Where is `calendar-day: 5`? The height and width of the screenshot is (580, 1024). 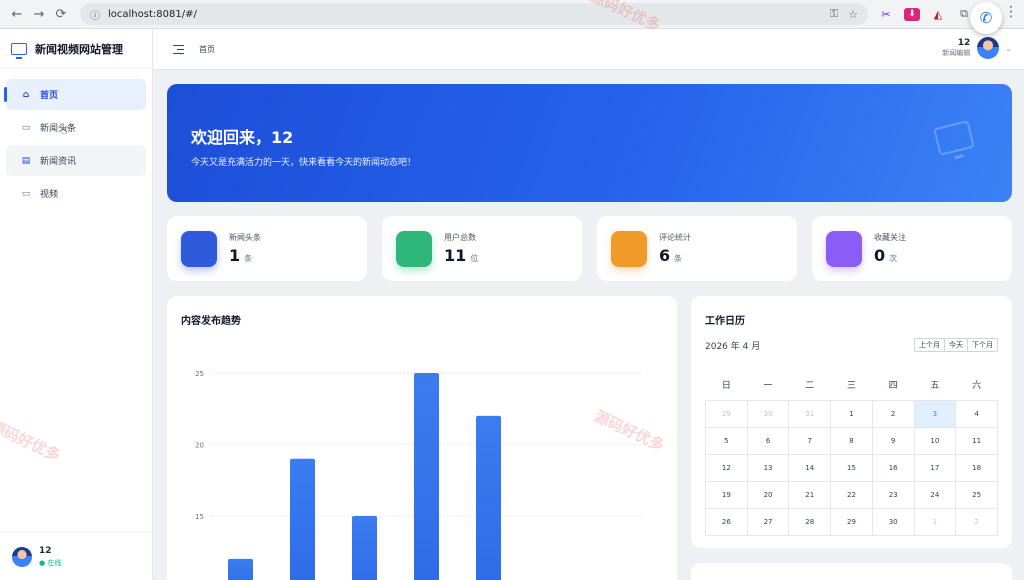 calendar-day: 5 is located at coordinates (726, 440).